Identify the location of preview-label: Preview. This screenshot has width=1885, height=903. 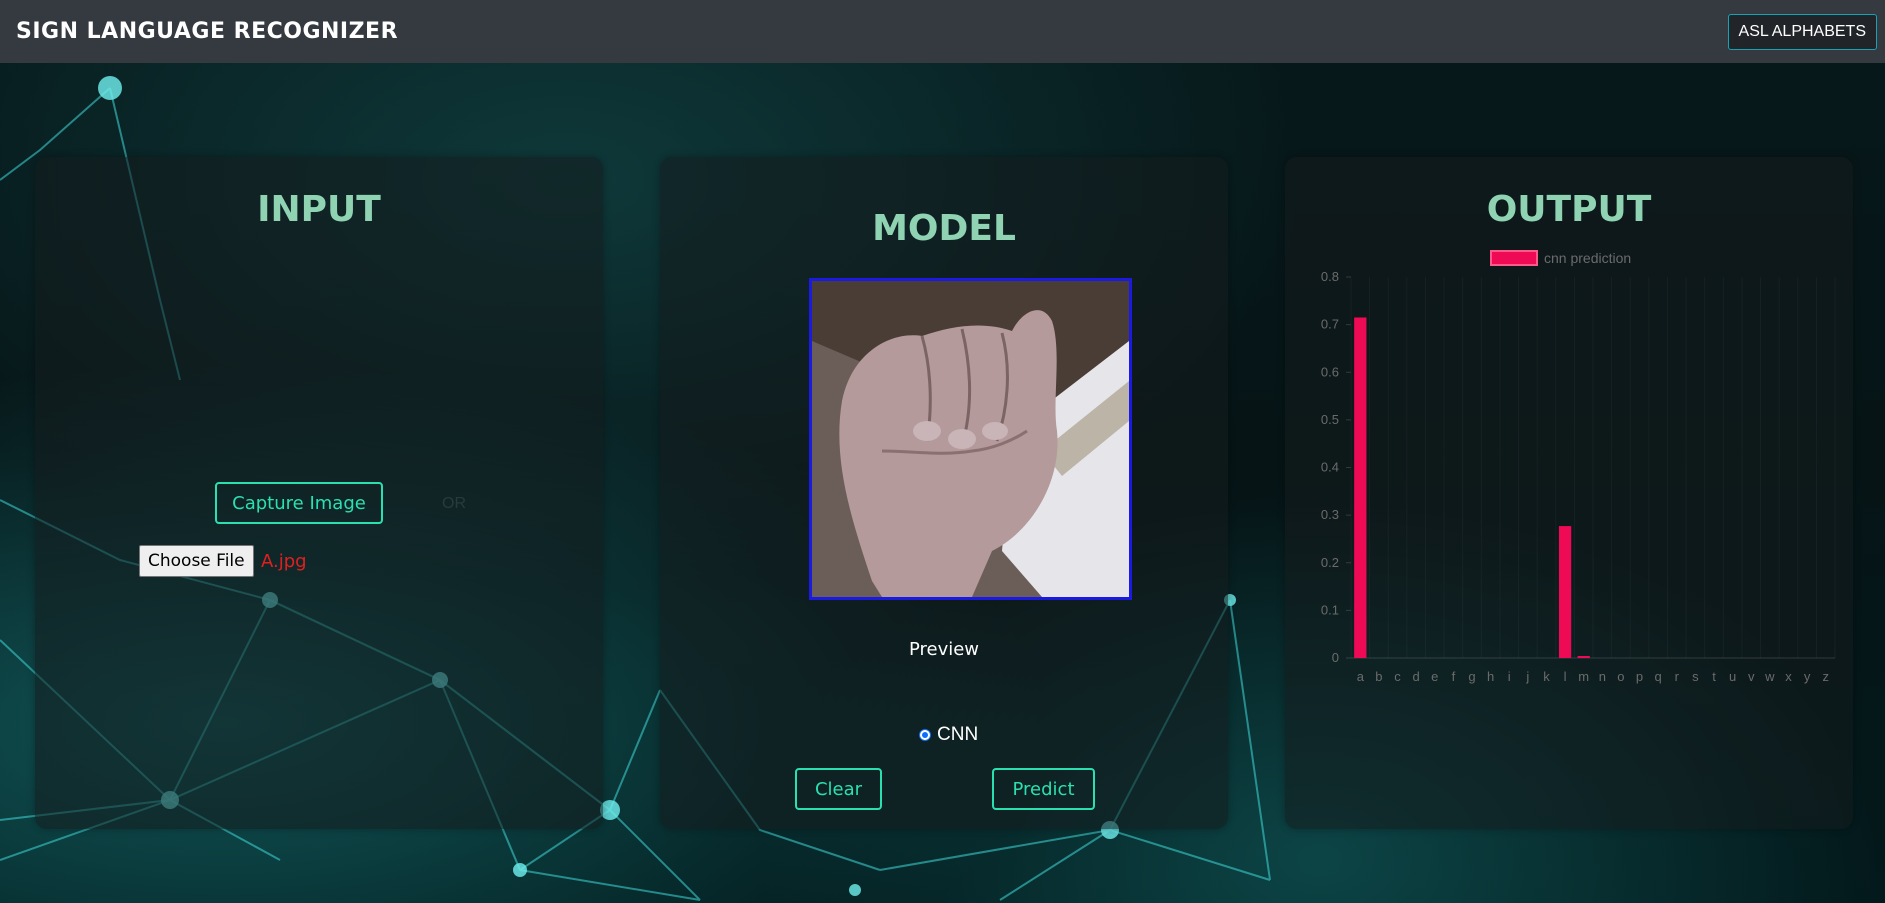
(944, 649).